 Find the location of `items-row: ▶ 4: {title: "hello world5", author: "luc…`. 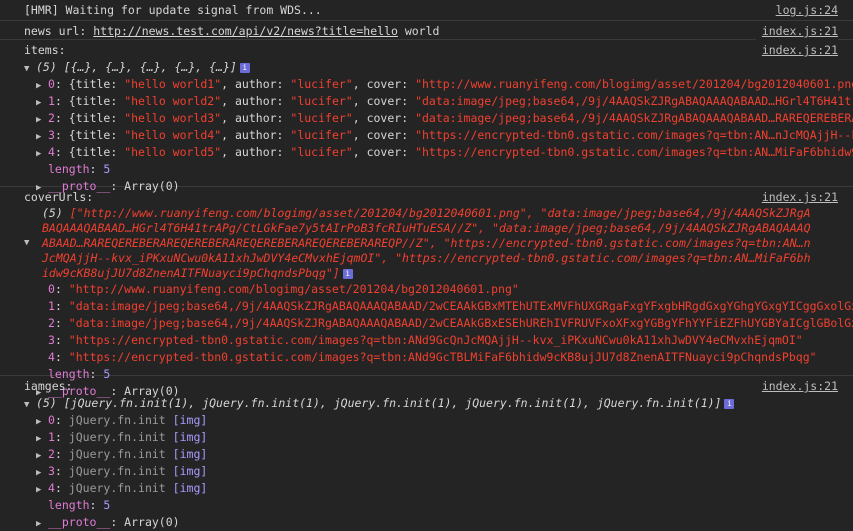

items-row: ▶ 4: {title: "hello world5", author: "luc… is located at coordinates (438, 152).